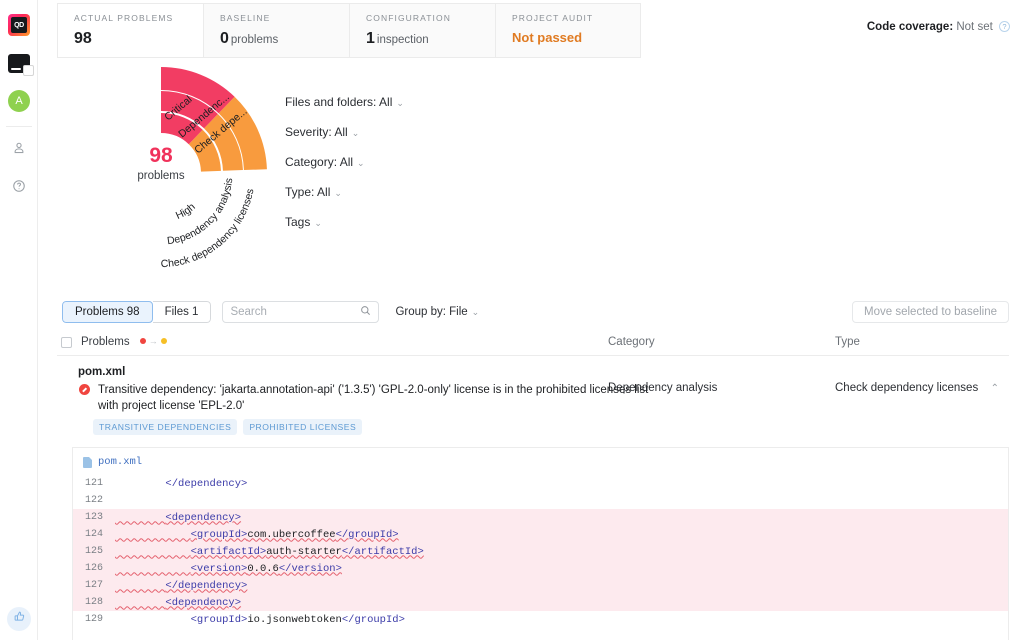 This screenshot has height=640, width=1024. What do you see at coordinates (203, 517) in the screenshot?
I see `xml-tag: <dependency>` at bounding box center [203, 517].